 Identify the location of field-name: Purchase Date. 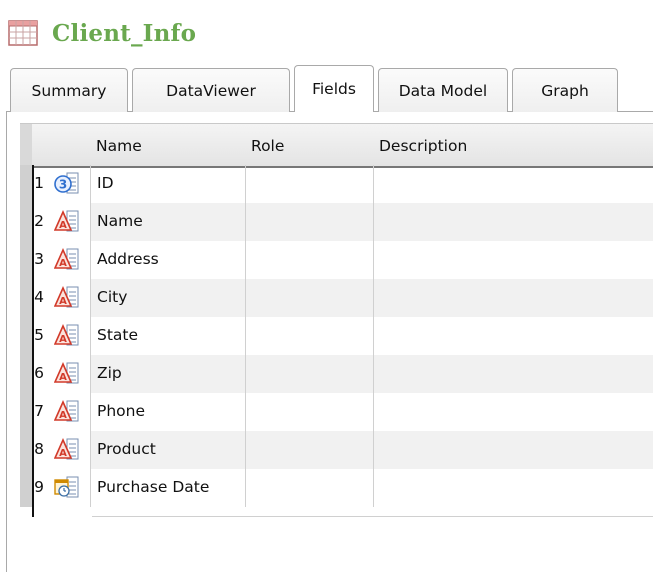
(153, 487).